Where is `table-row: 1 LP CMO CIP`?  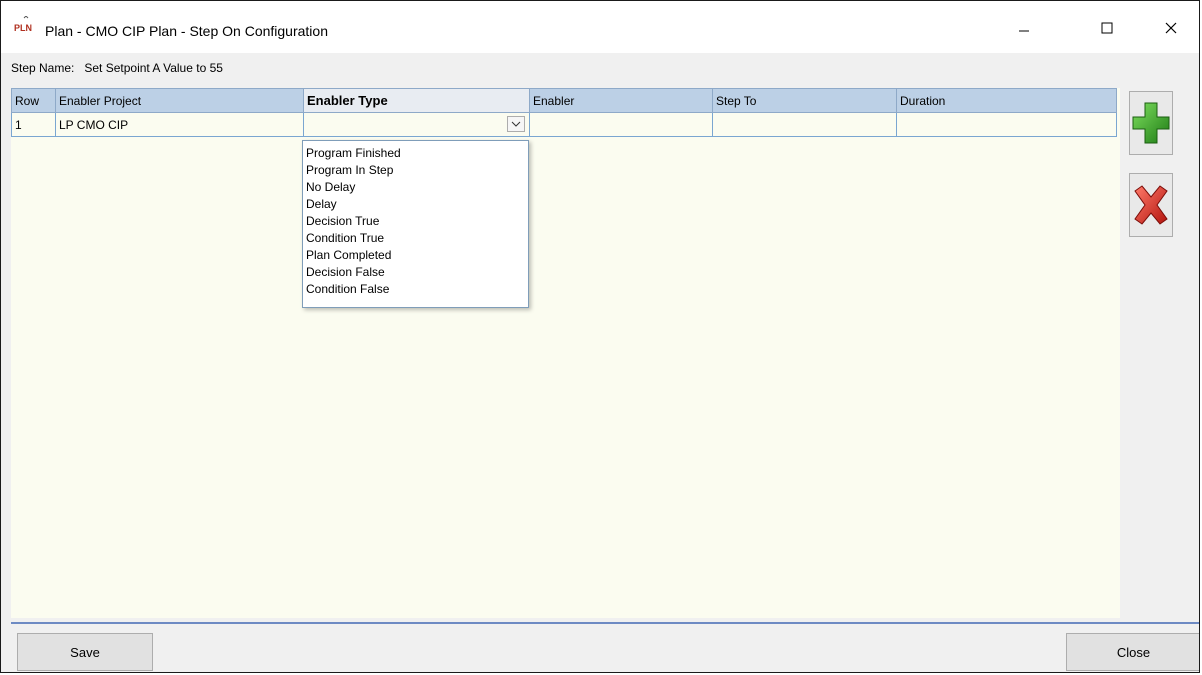 table-row: 1 LP CMO CIP is located at coordinates (564, 124).